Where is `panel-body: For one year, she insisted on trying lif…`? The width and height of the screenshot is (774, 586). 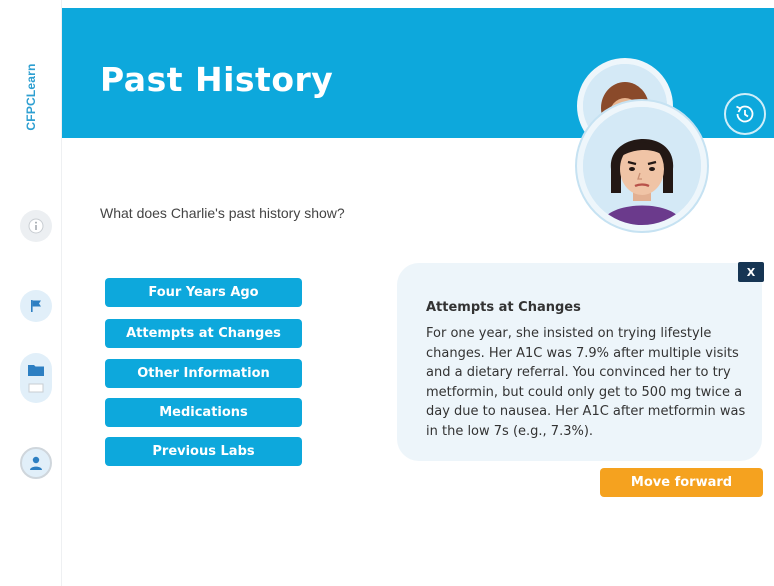 panel-body: For one year, she insisted on trying lif… is located at coordinates (586, 382).